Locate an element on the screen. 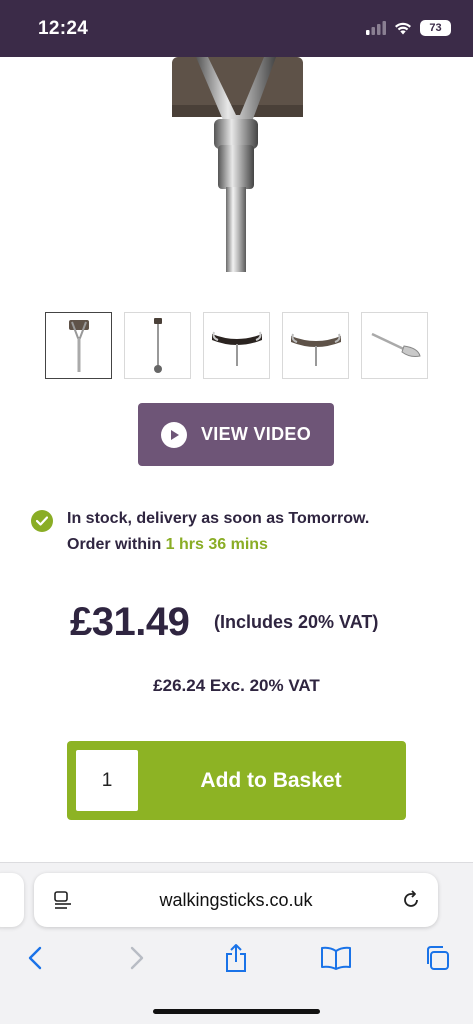 Image resolution: width=473 pixels, height=1024 pixels. previous-tab-preview is located at coordinates (12, 900).